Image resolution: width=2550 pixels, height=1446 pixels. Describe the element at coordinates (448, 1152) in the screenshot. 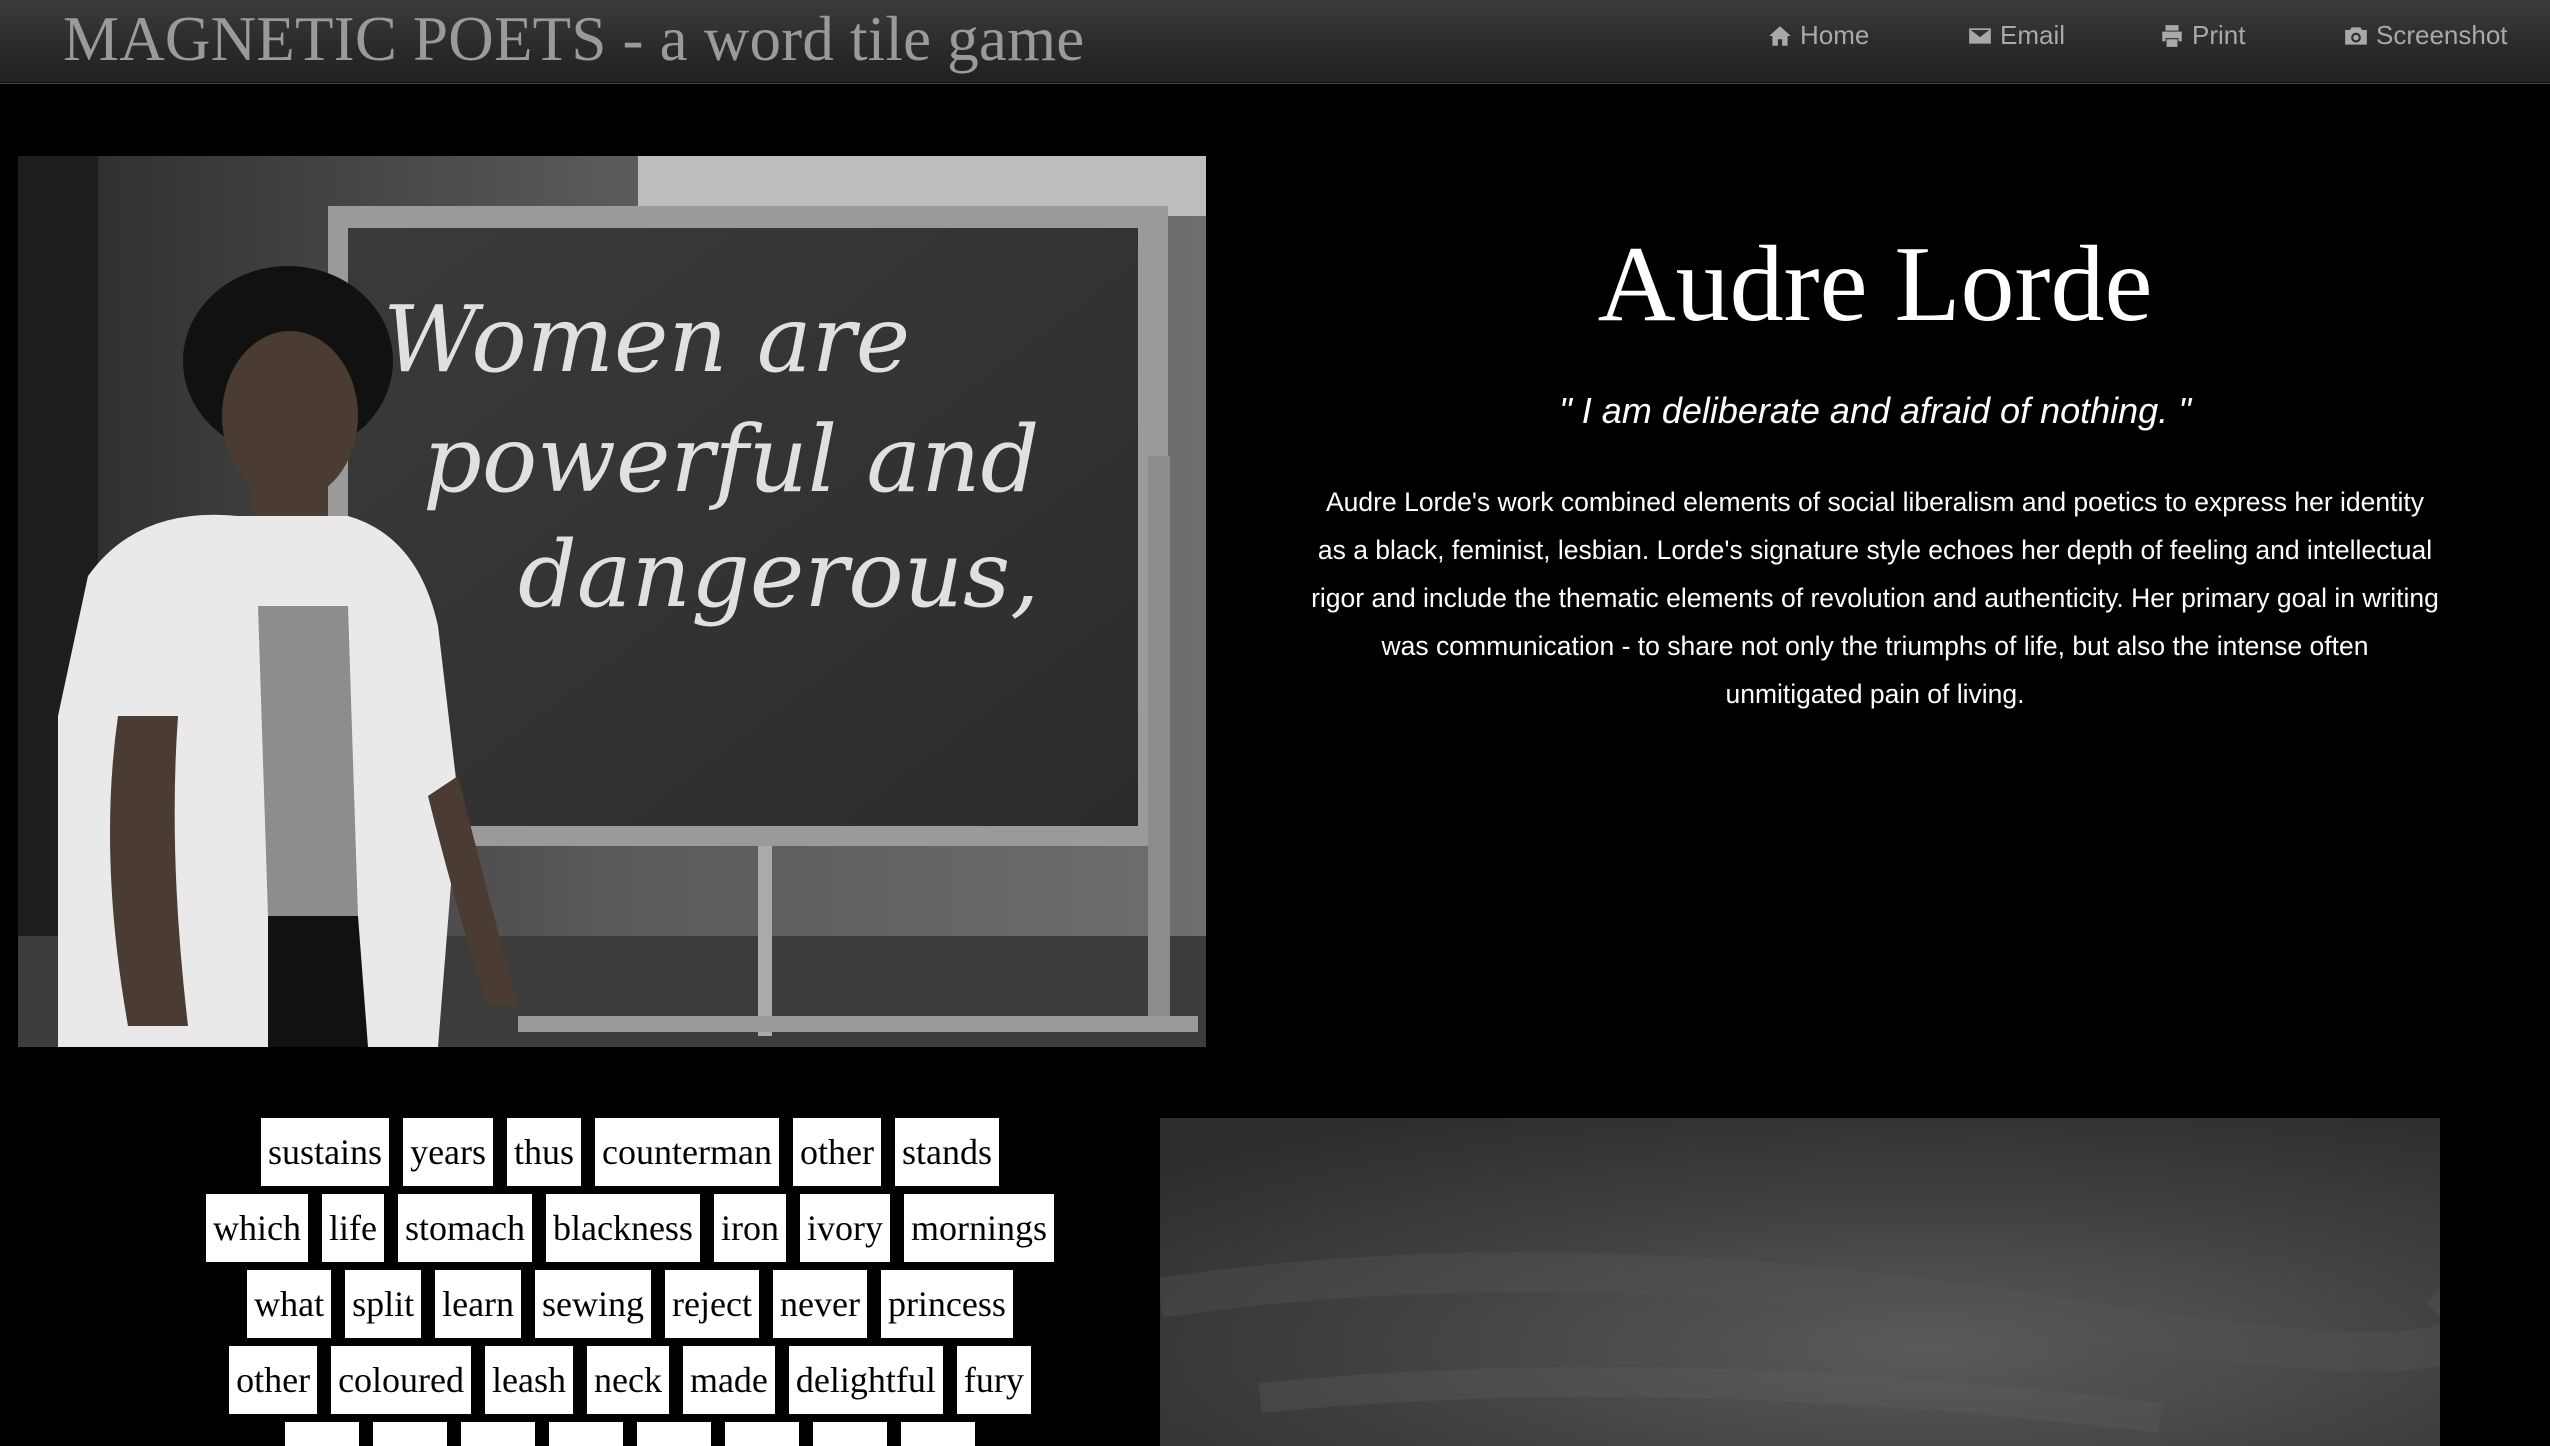

I see `word-tile: years` at that location.